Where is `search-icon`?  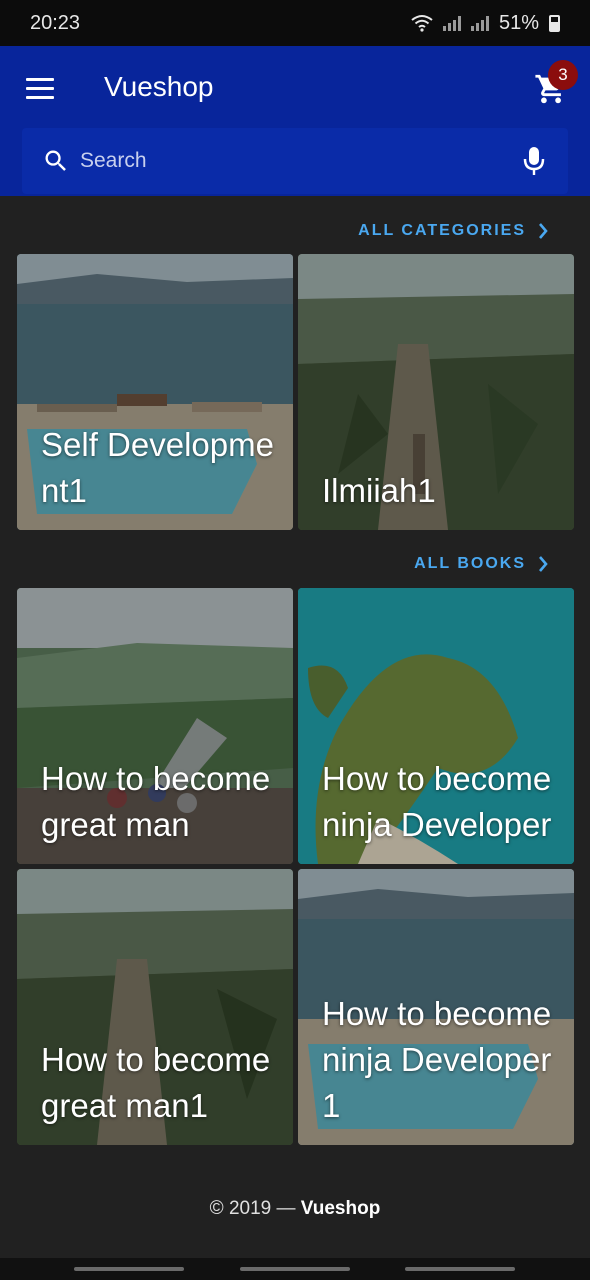 search-icon is located at coordinates (55, 160).